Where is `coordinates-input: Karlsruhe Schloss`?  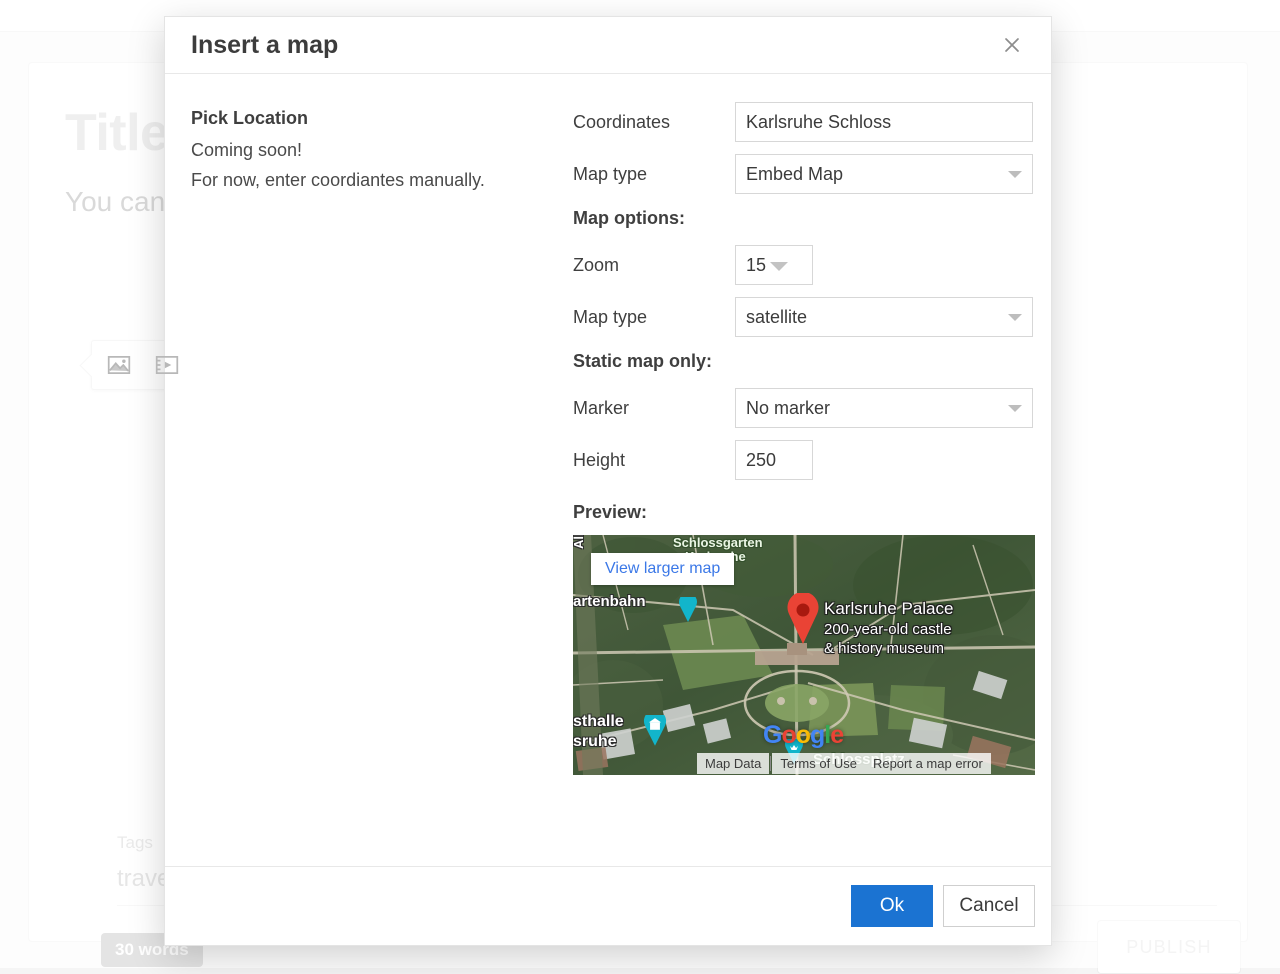 coordinates-input: Karlsruhe Schloss is located at coordinates (884, 122).